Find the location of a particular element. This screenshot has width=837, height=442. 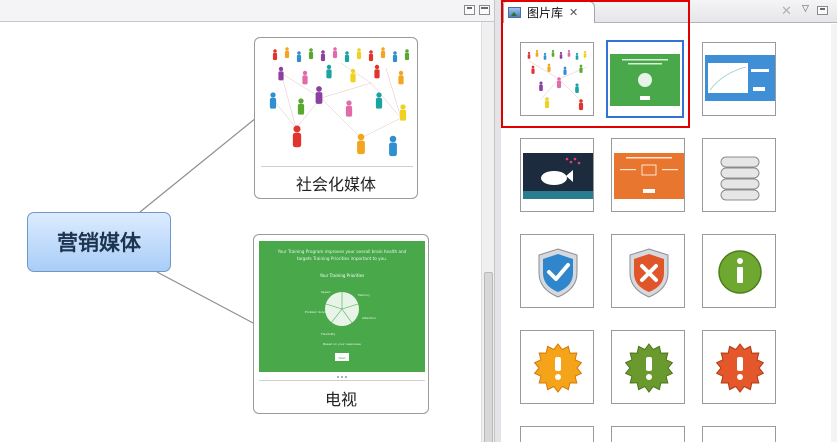

warning-badge-orange-icon is located at coordinates (558, 368).